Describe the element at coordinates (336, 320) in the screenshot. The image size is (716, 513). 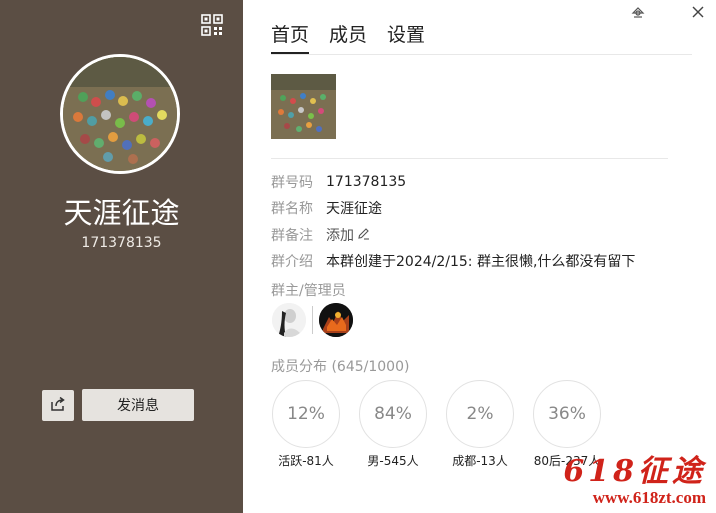
I see `admin-avatar` at that location.